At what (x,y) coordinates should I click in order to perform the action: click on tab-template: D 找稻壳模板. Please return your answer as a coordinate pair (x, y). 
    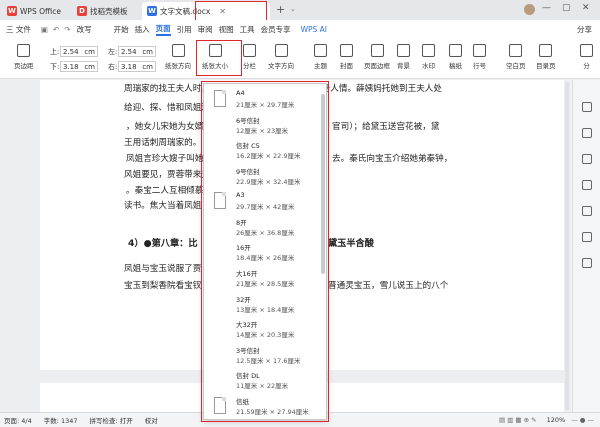
    Looking at the image, I should click on (102, 11).